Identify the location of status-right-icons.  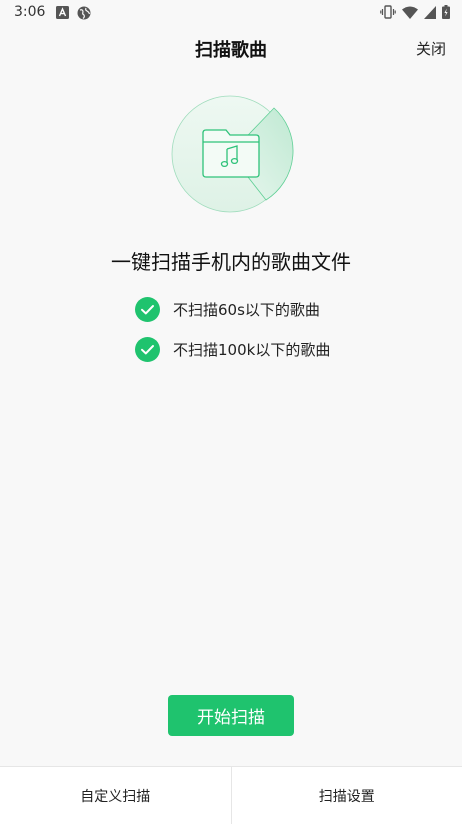
(415, 12).